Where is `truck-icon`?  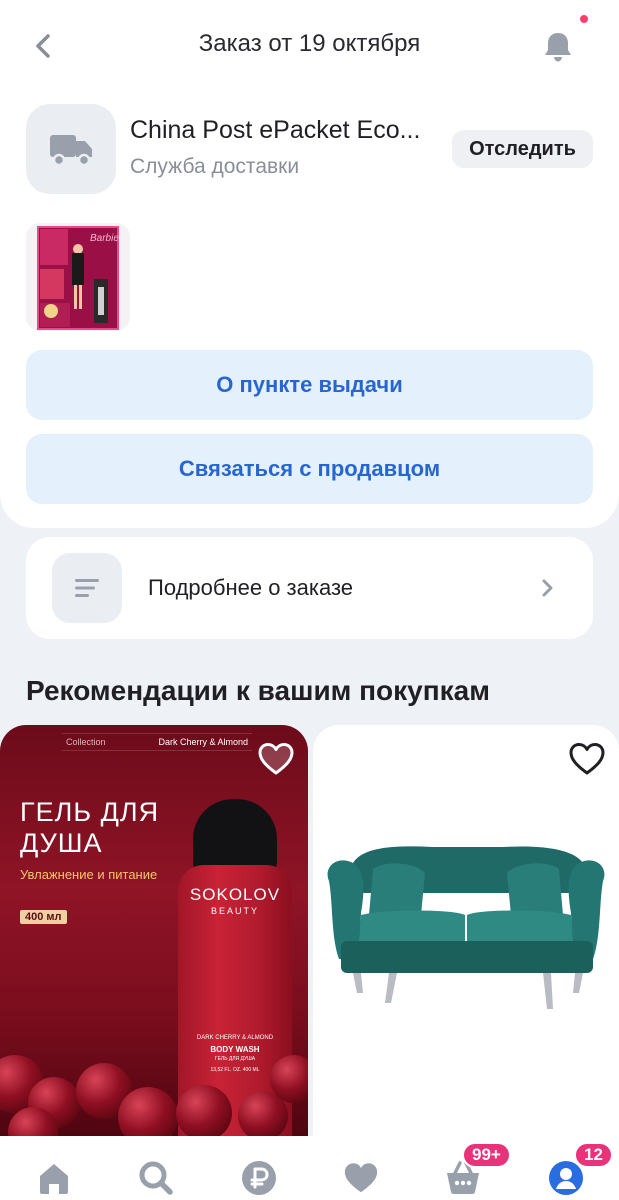
truck-icon is located at coordinates (71, 151).